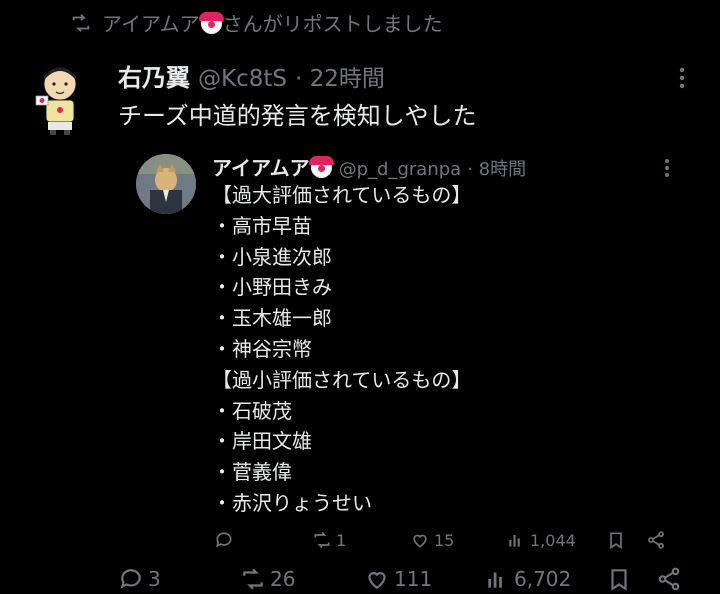  I want to click on author-handle: @Kc8tS, so click(242, 79).